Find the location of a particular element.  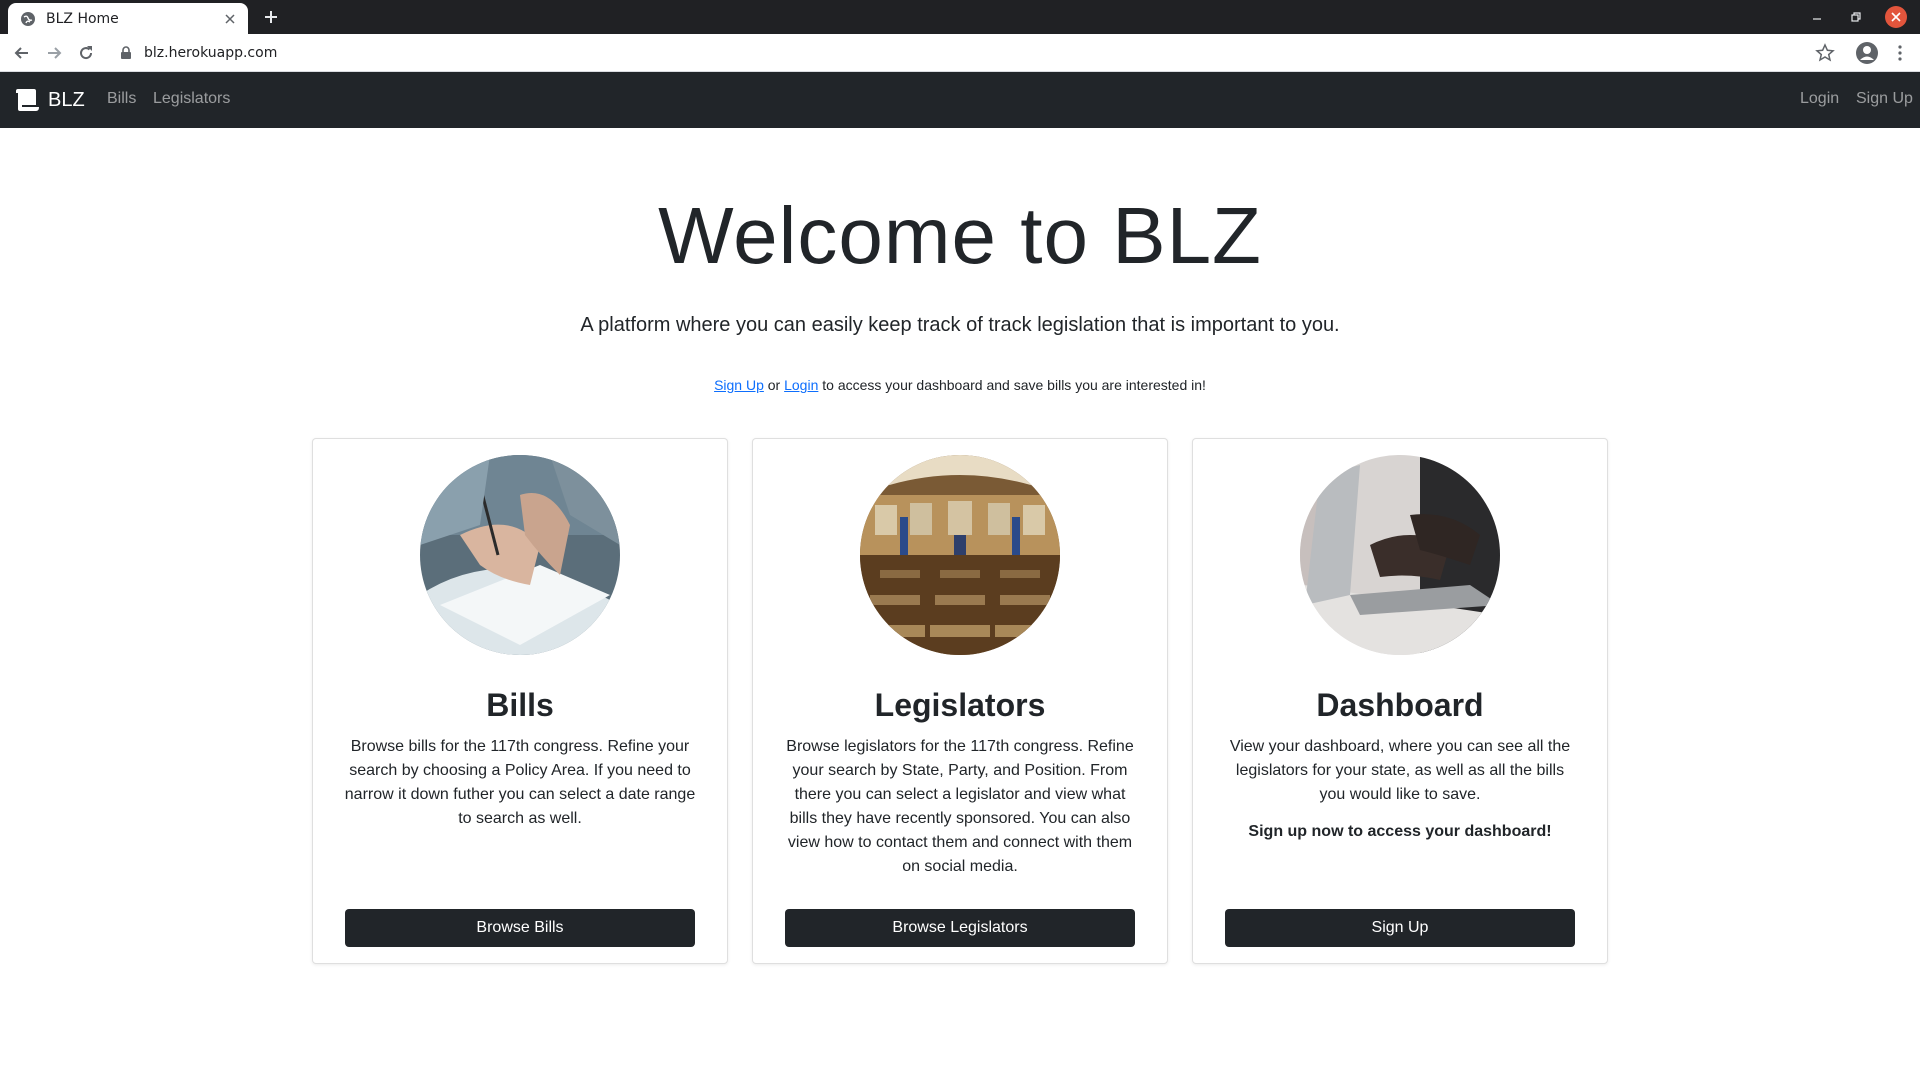

minimize-icon is located at coordinates (1817, 17).